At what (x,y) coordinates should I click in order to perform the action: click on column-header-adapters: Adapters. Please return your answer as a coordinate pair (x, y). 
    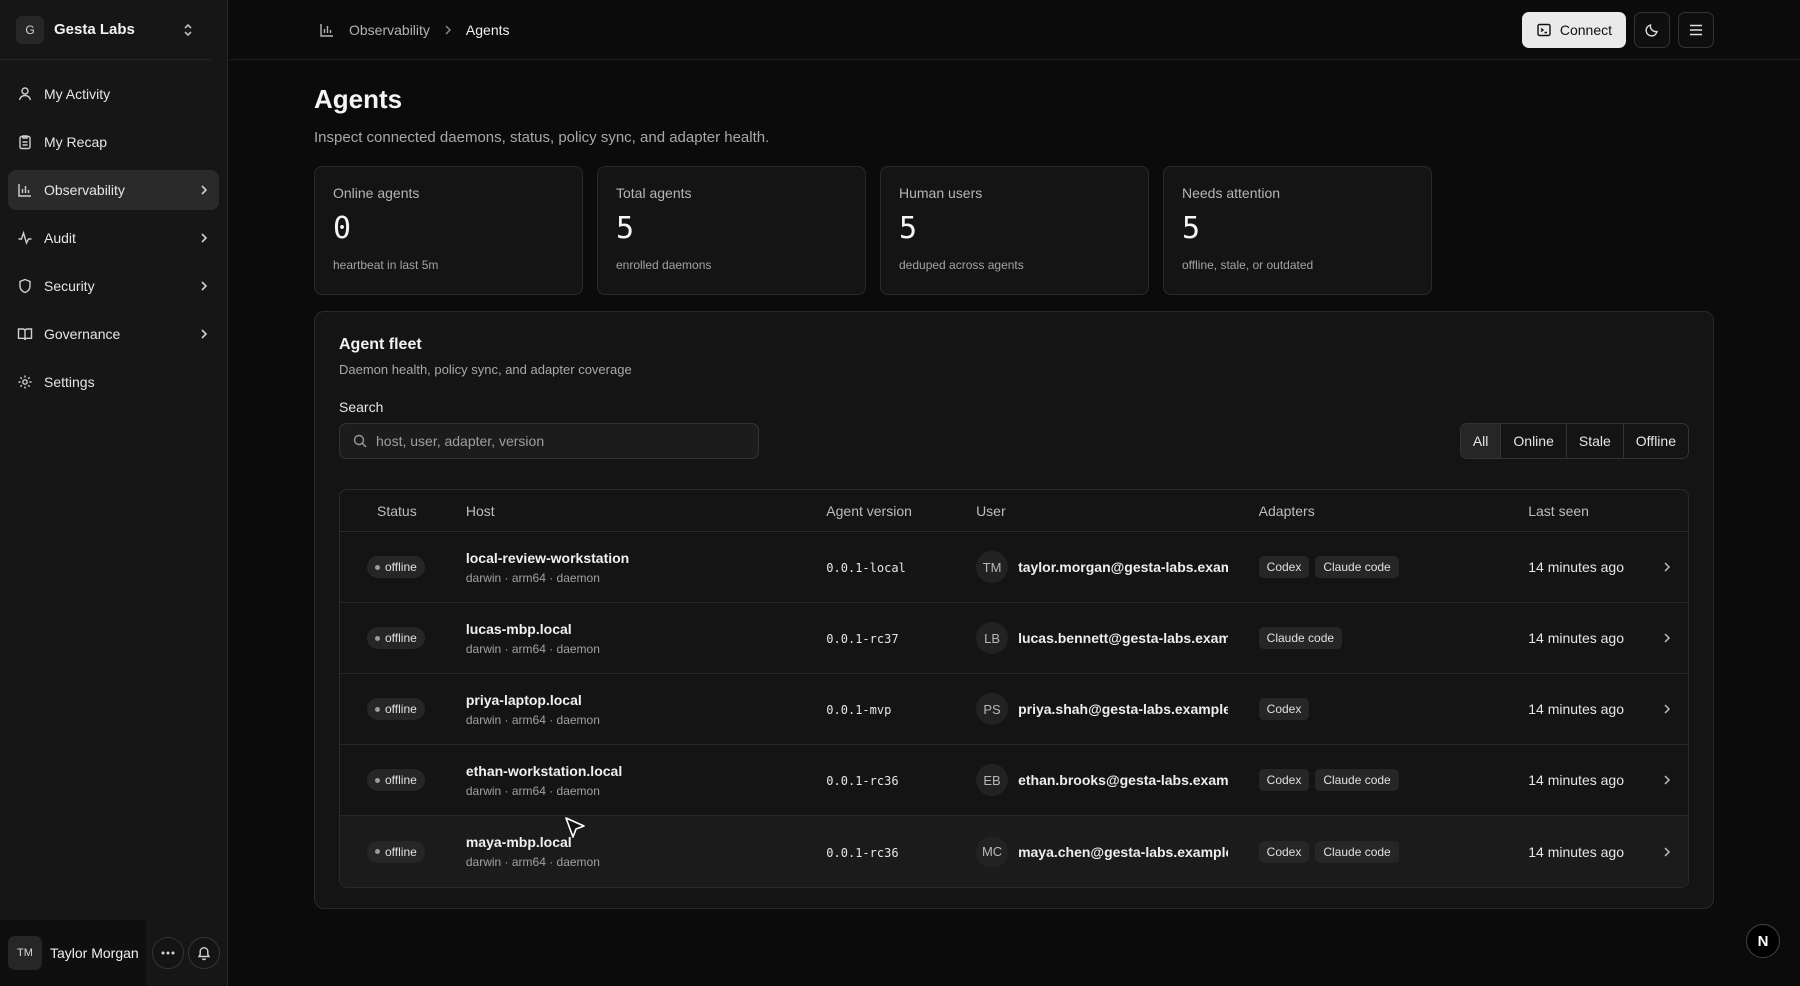
    Looking at the image, I should click on (1286, 510).